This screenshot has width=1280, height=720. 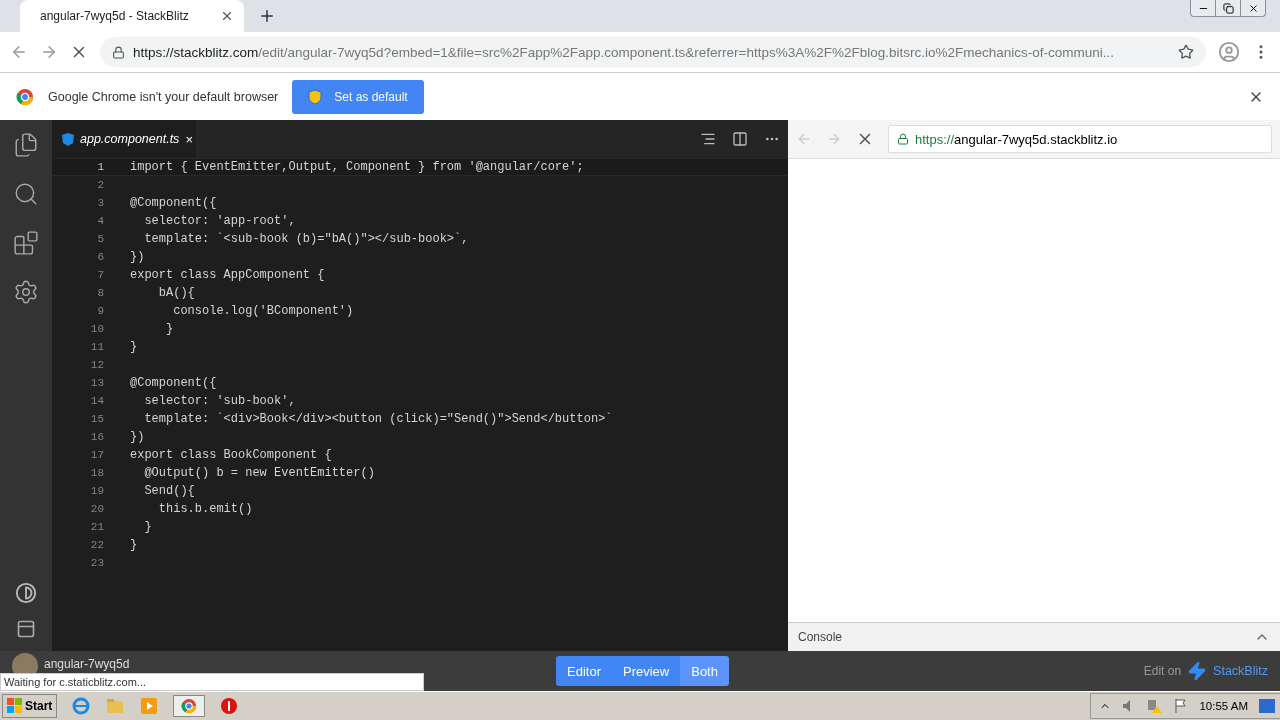 What do you see at coordinates (96, 401) in the screenshot?
I see `line-number: 14` at bounding box center [96, 401].